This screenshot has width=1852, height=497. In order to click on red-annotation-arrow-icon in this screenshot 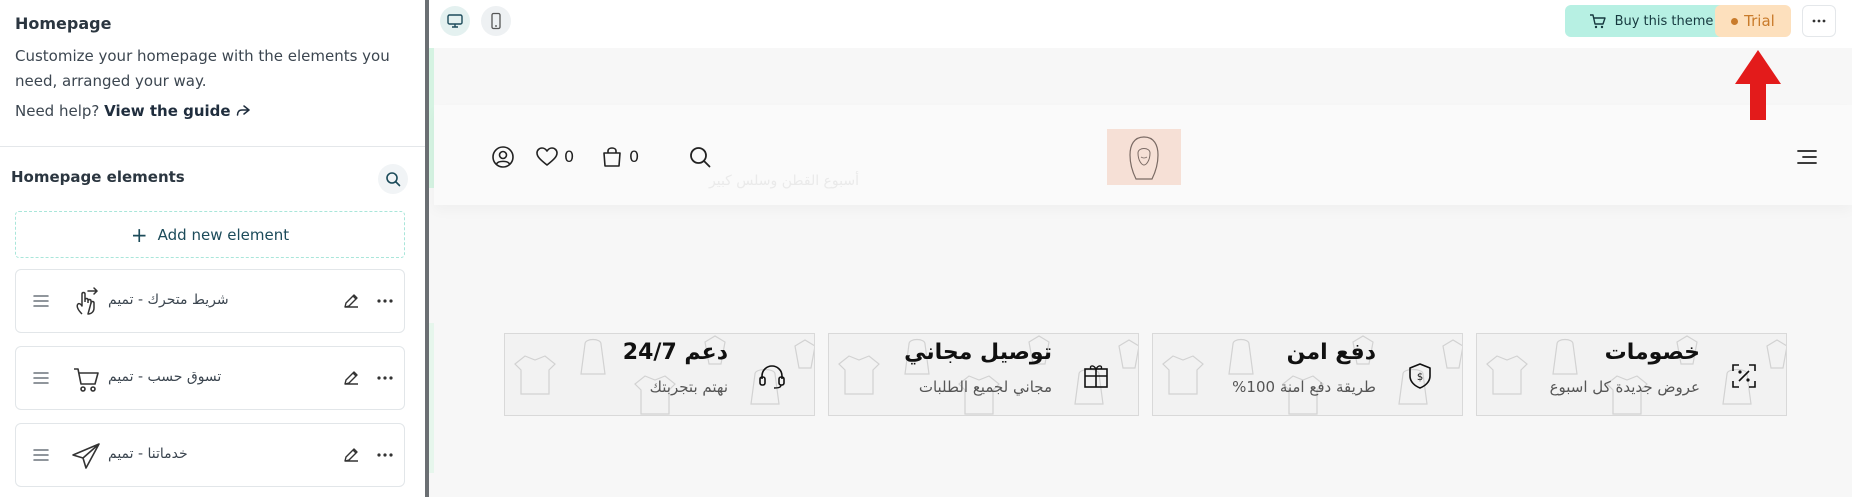, I will do `click(1758, 85)`.